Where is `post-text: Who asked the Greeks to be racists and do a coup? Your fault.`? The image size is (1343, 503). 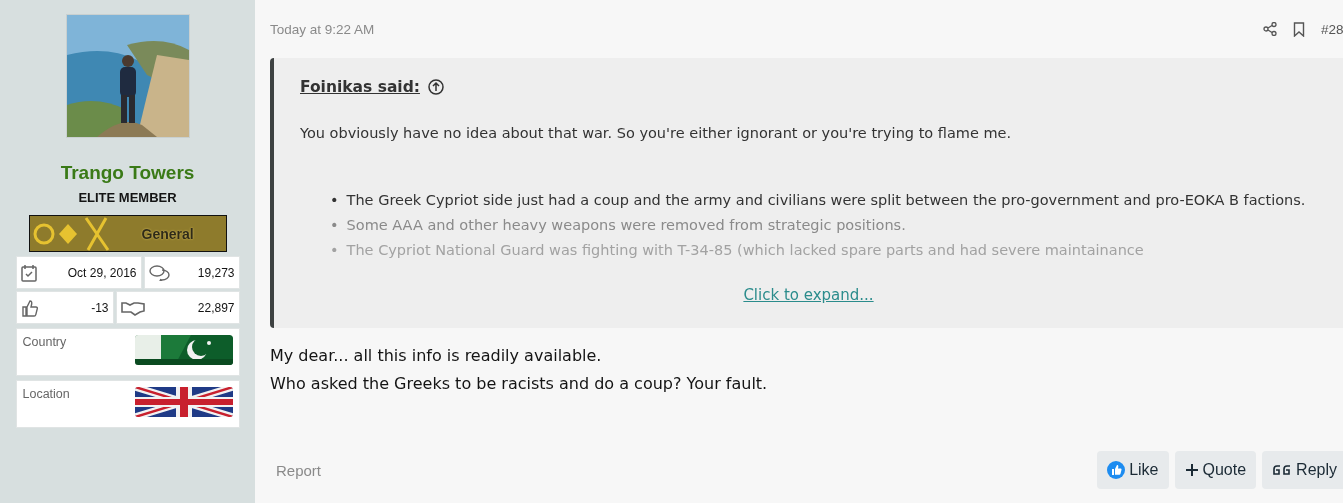
post-text: Who asked the Greeks to be racists and do a coup? Your fault. is located at coordinates (519, 384).